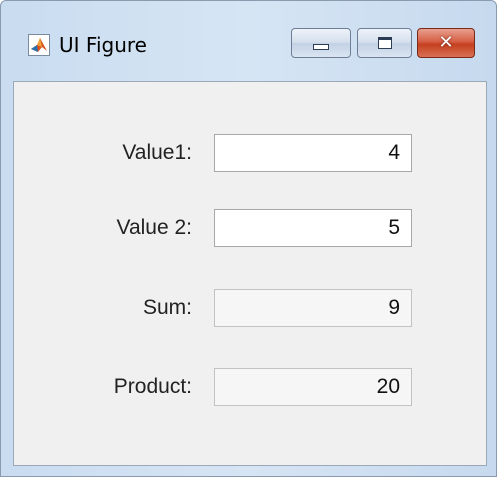 The width and height of the screenshot is (499, 479). Describe the element at coordinates (321, 43) in the screenshot. I see `minimize-button` at that location.